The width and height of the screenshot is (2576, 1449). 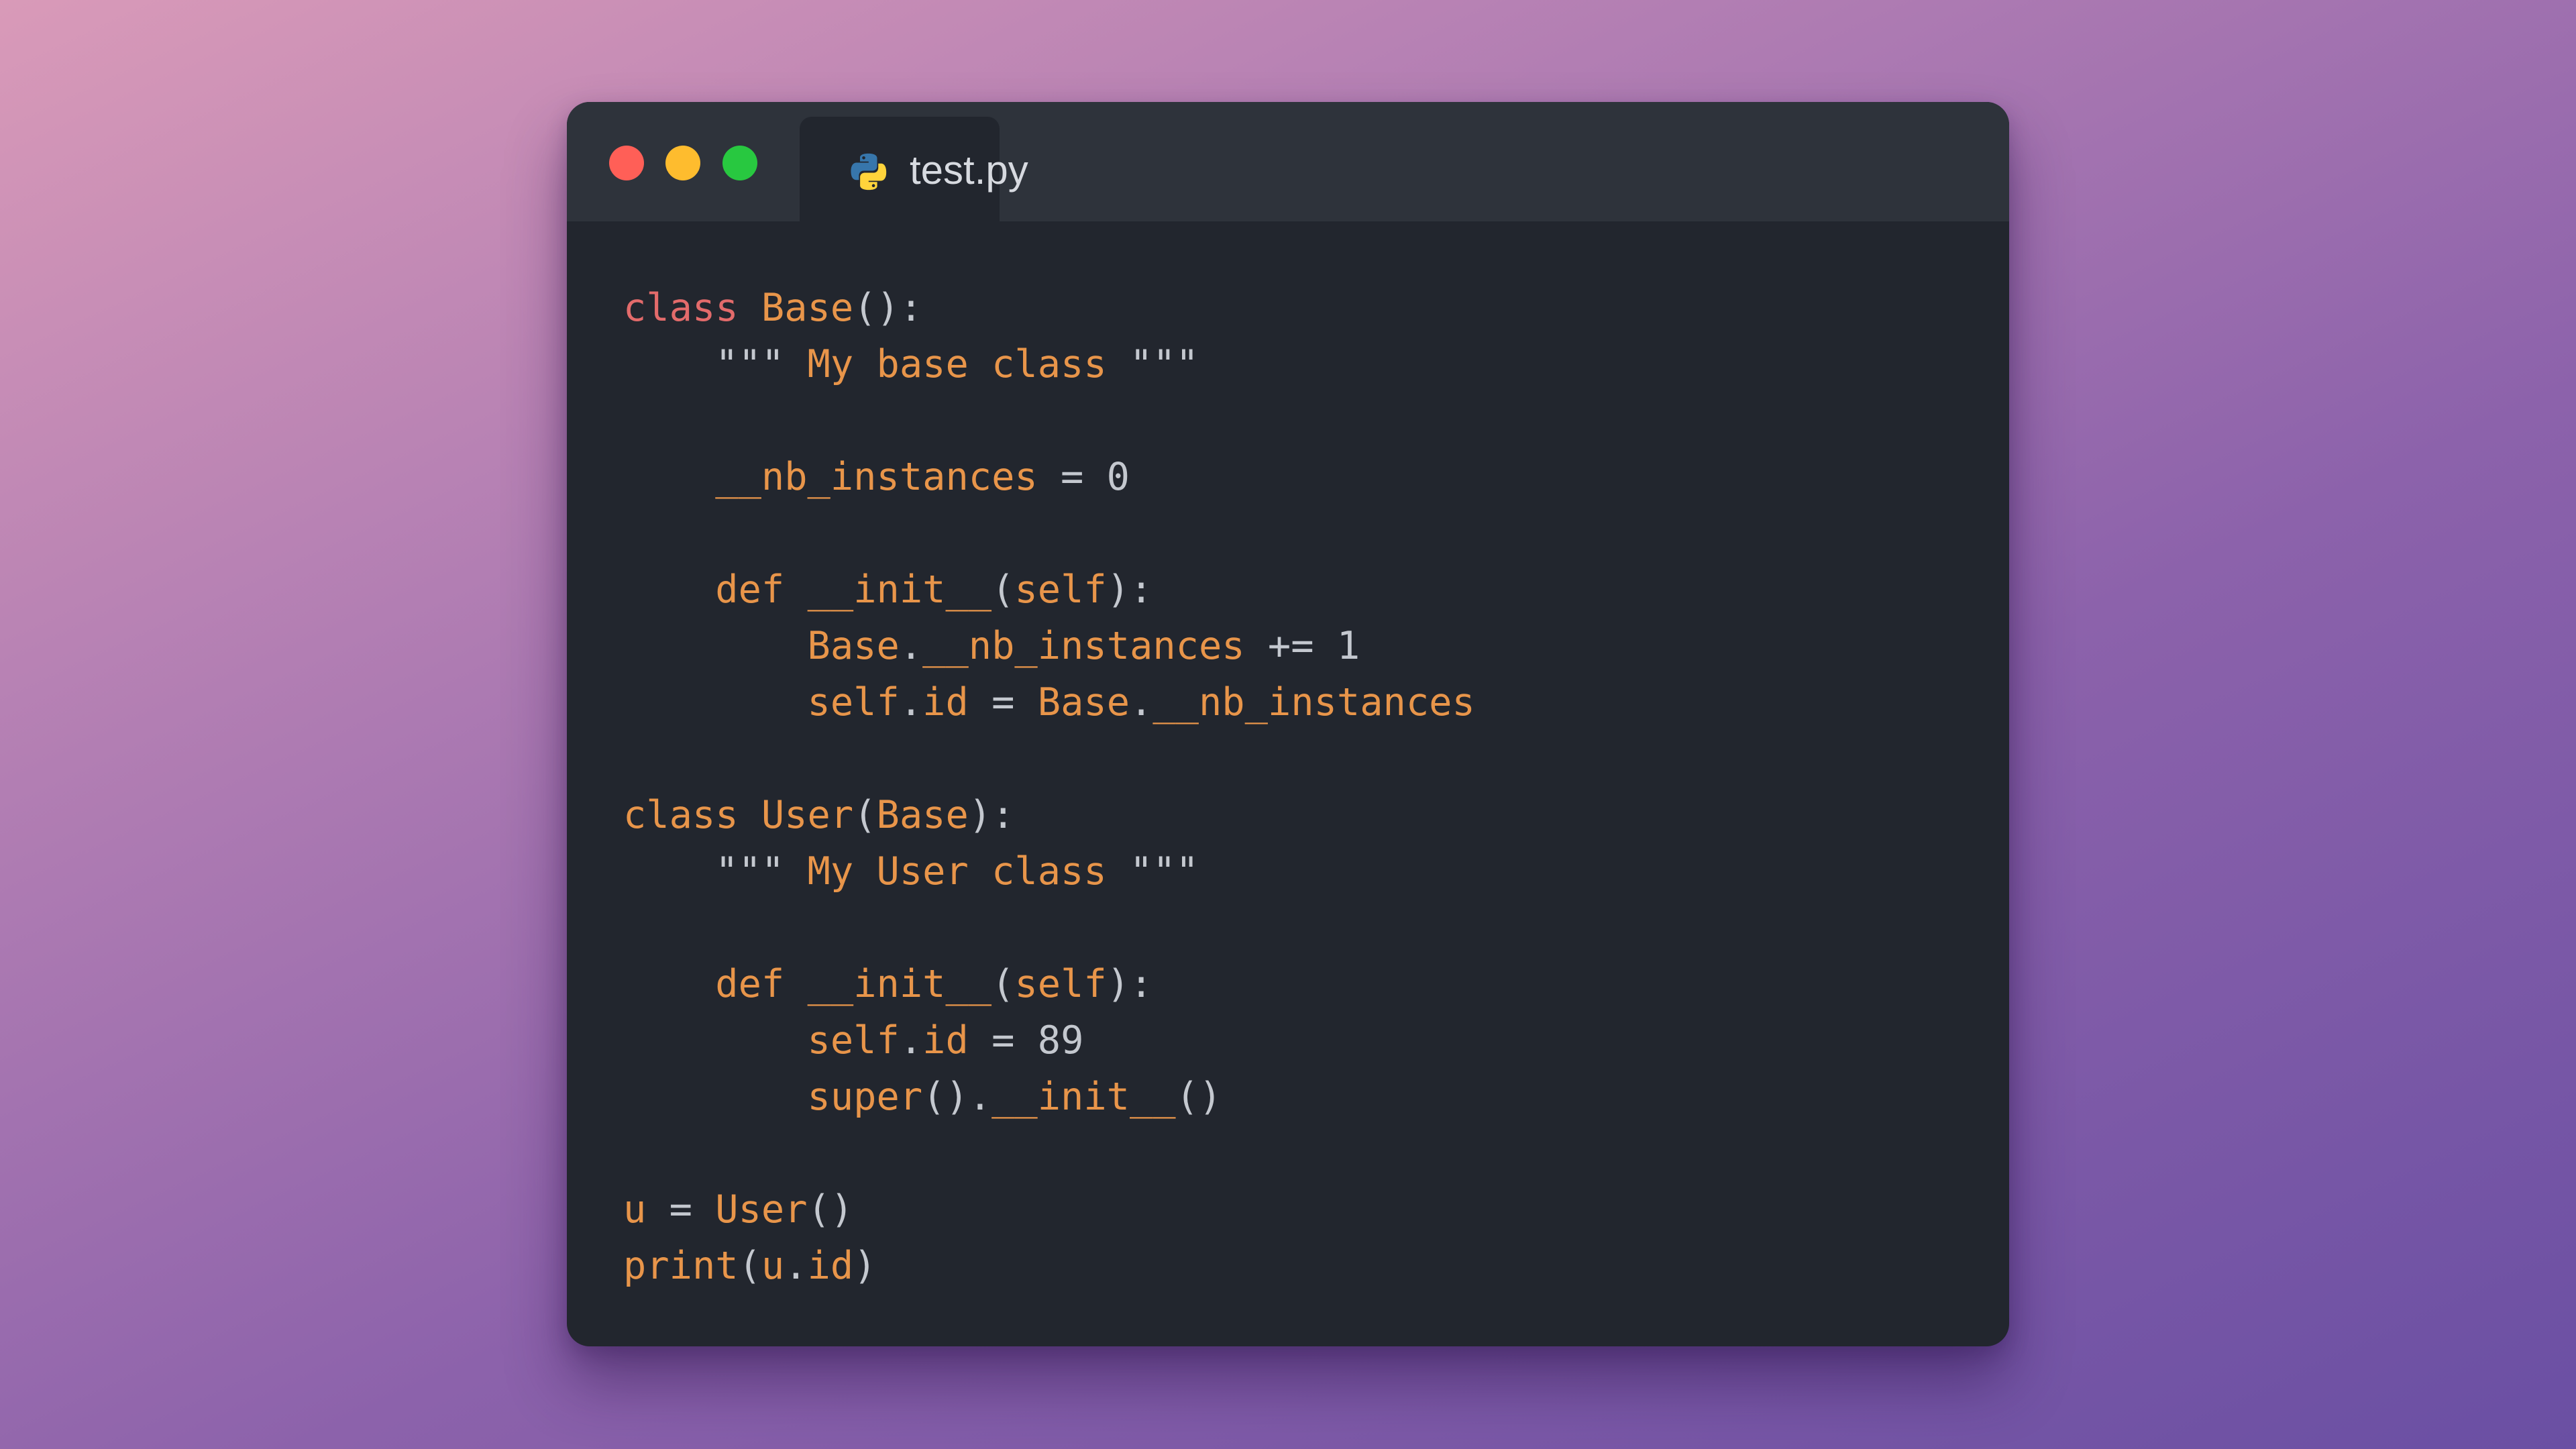 I want to click on code-token: print, so click(x=681, y=1266).